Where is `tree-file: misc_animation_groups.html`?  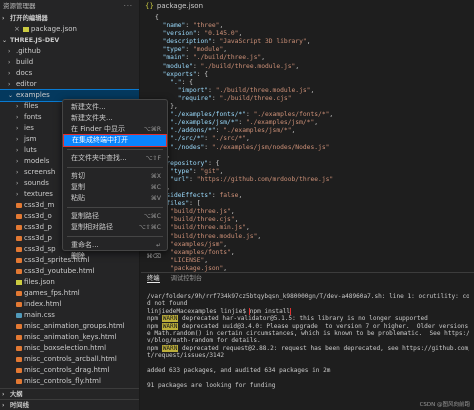 tree-file: misc_animation_groups.html is located at coordinates (69, 326).